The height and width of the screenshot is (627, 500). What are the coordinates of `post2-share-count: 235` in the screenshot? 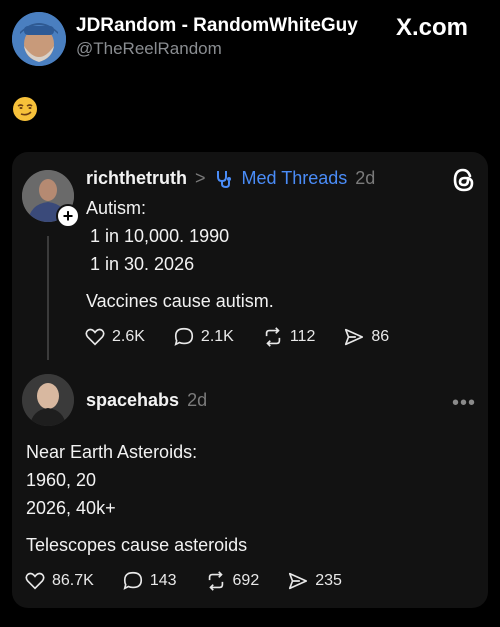 It's located at (328, 580).